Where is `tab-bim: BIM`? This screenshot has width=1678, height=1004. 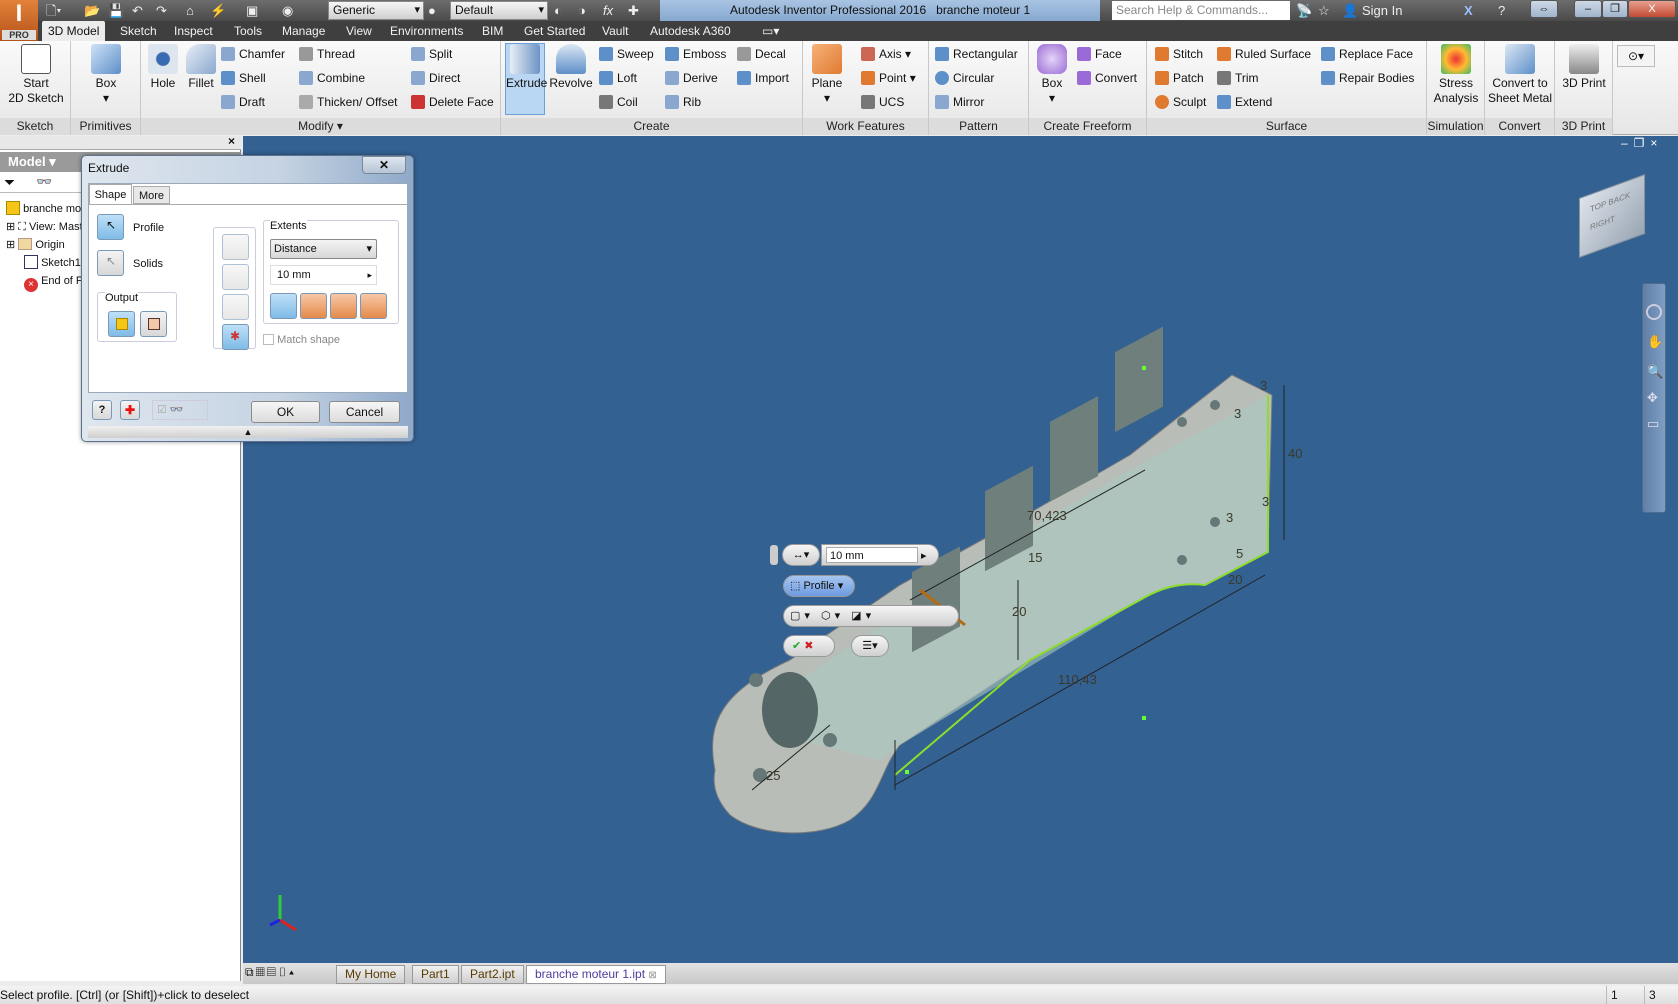 tab-bim: BIM is located at coordinates (492, 31).